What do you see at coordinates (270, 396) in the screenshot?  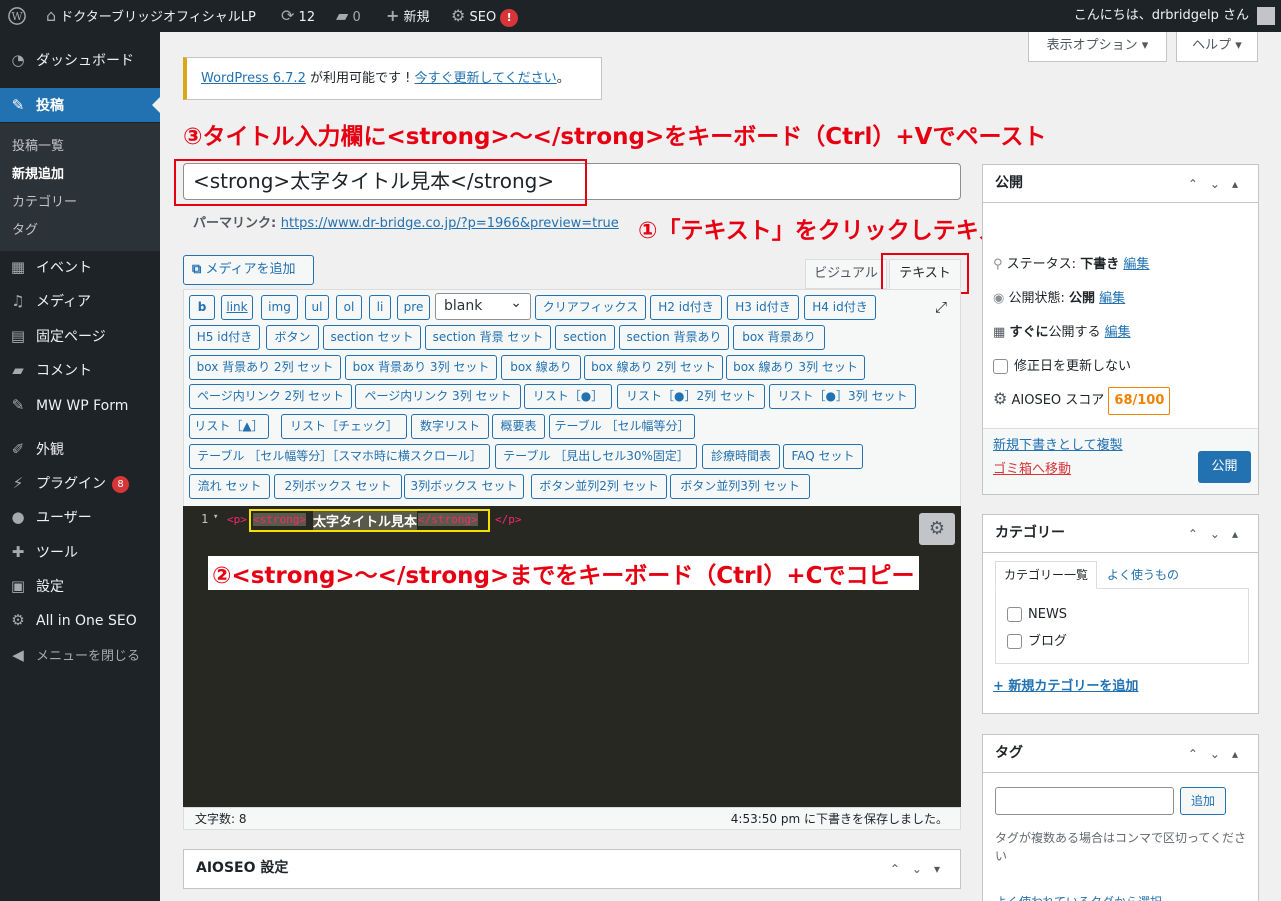 I see `quicktag-button: ページ内リンク 2列 セット` at bounding box center [270, 396].